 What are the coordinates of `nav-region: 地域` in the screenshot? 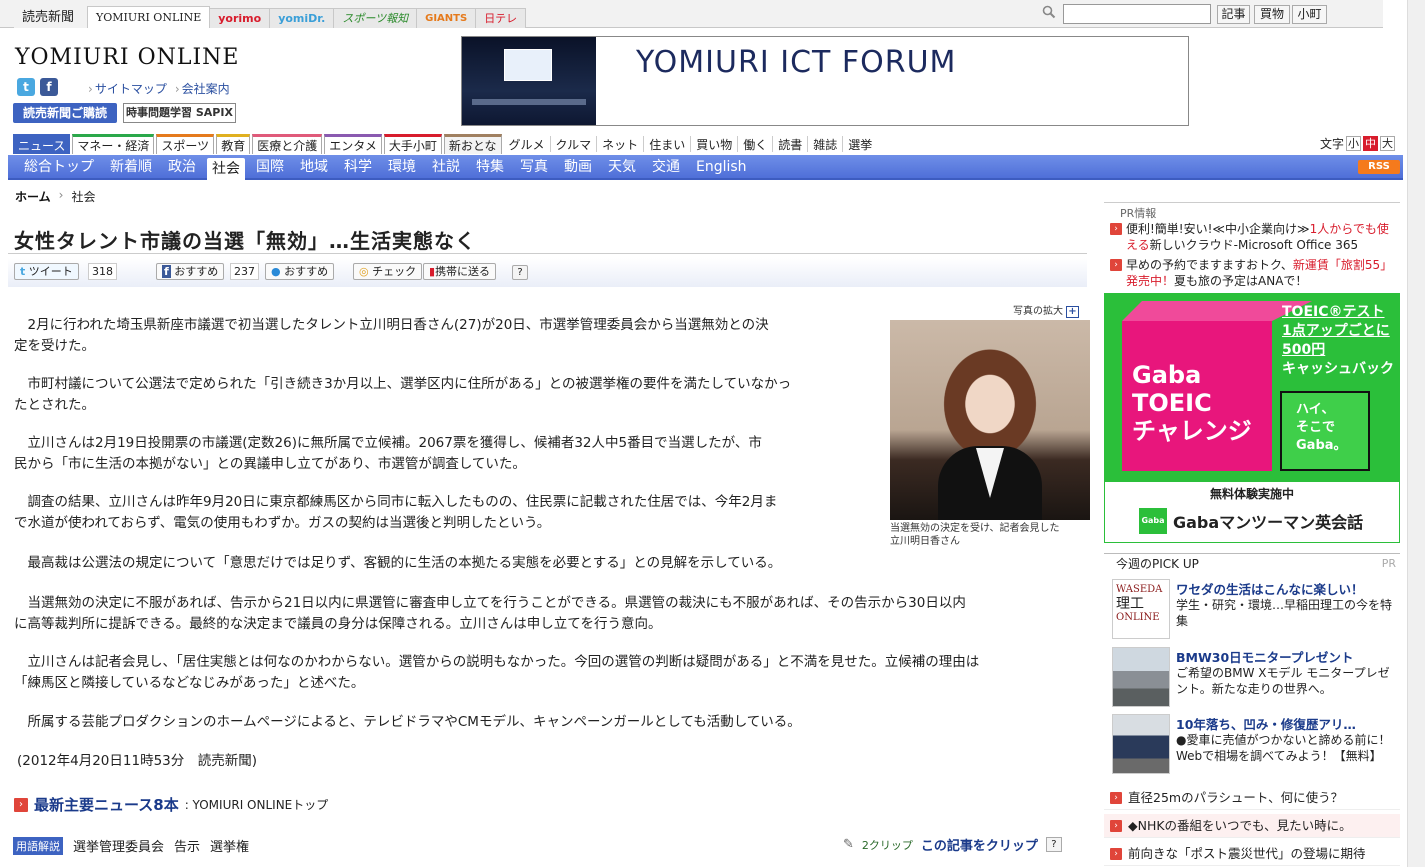 It's located at (314, 169).